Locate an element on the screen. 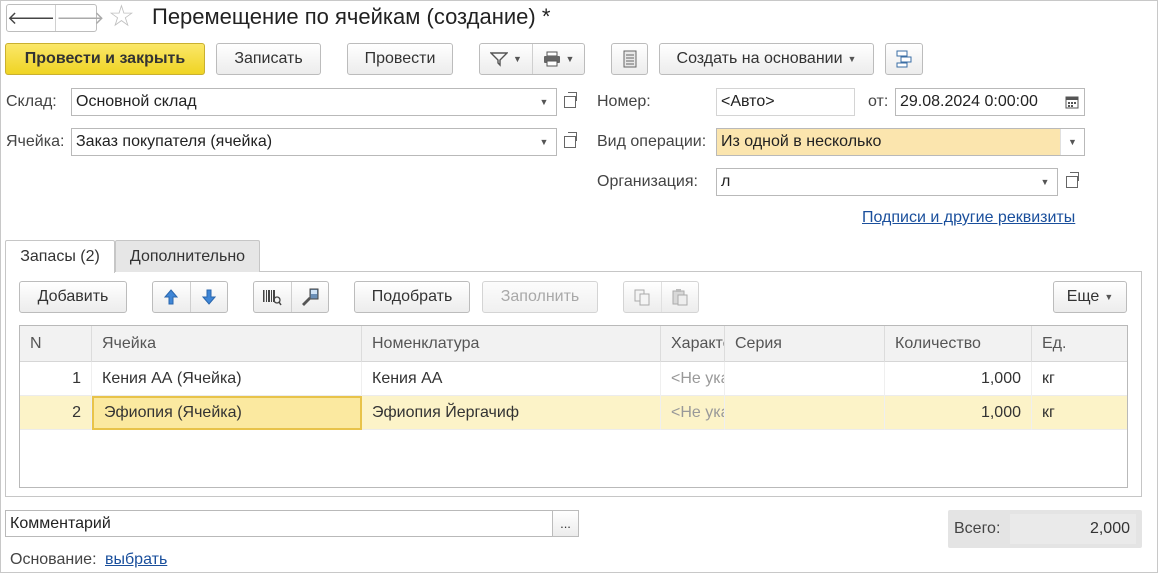 The image size is (1158, 573). save-button: Записать is located at coordinates (268, 59).